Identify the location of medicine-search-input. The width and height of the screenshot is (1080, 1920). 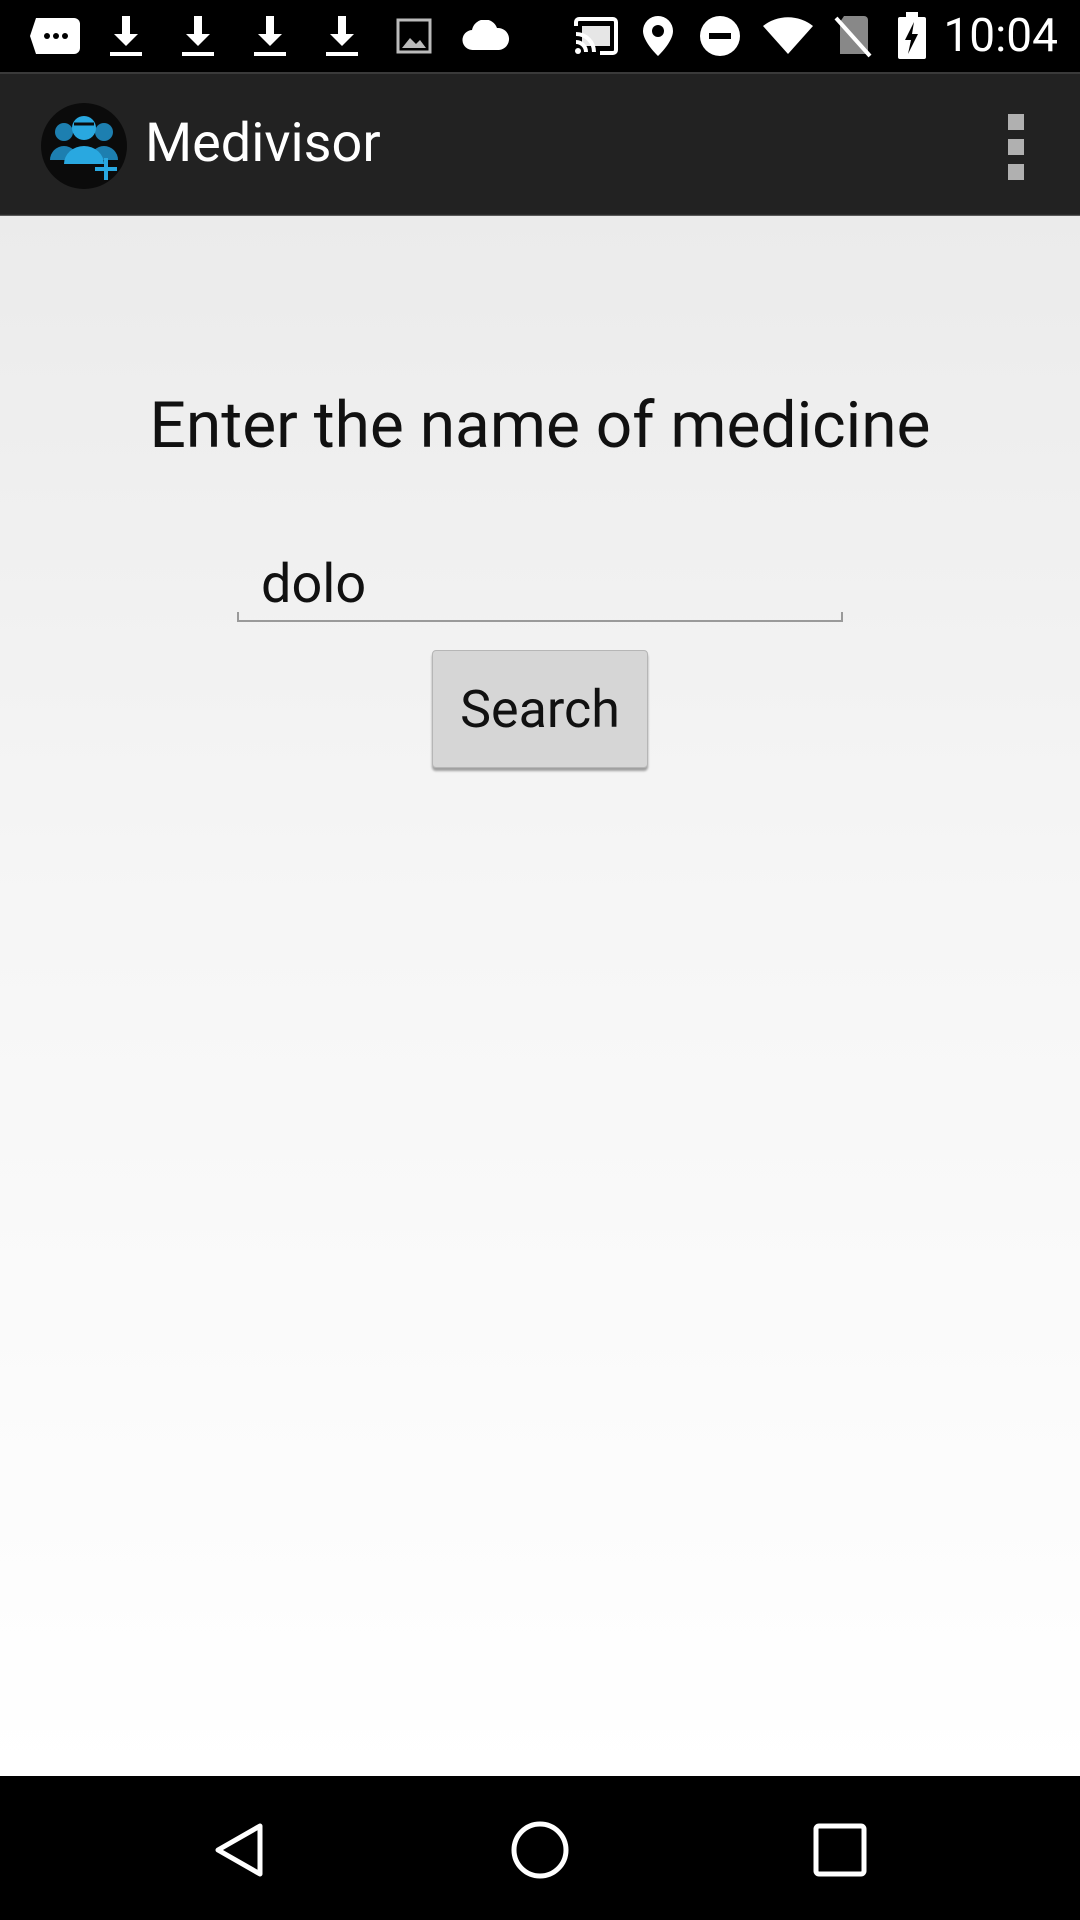
(540, 584).